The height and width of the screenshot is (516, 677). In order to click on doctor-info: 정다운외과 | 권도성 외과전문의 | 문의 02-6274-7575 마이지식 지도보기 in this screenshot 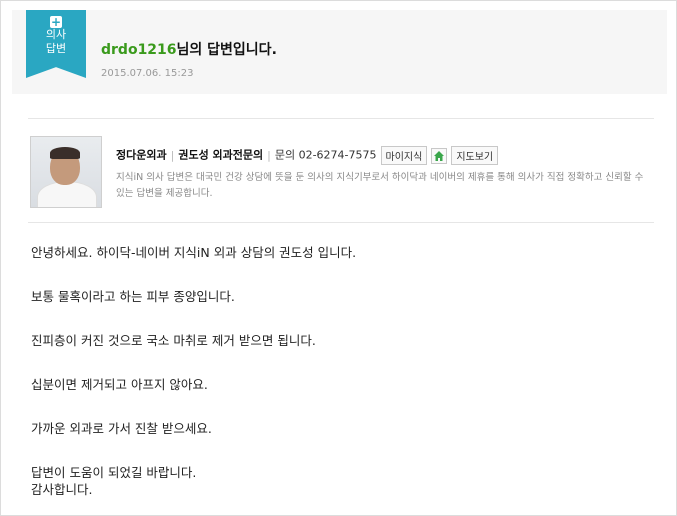, I will do `click(307, 155)`.